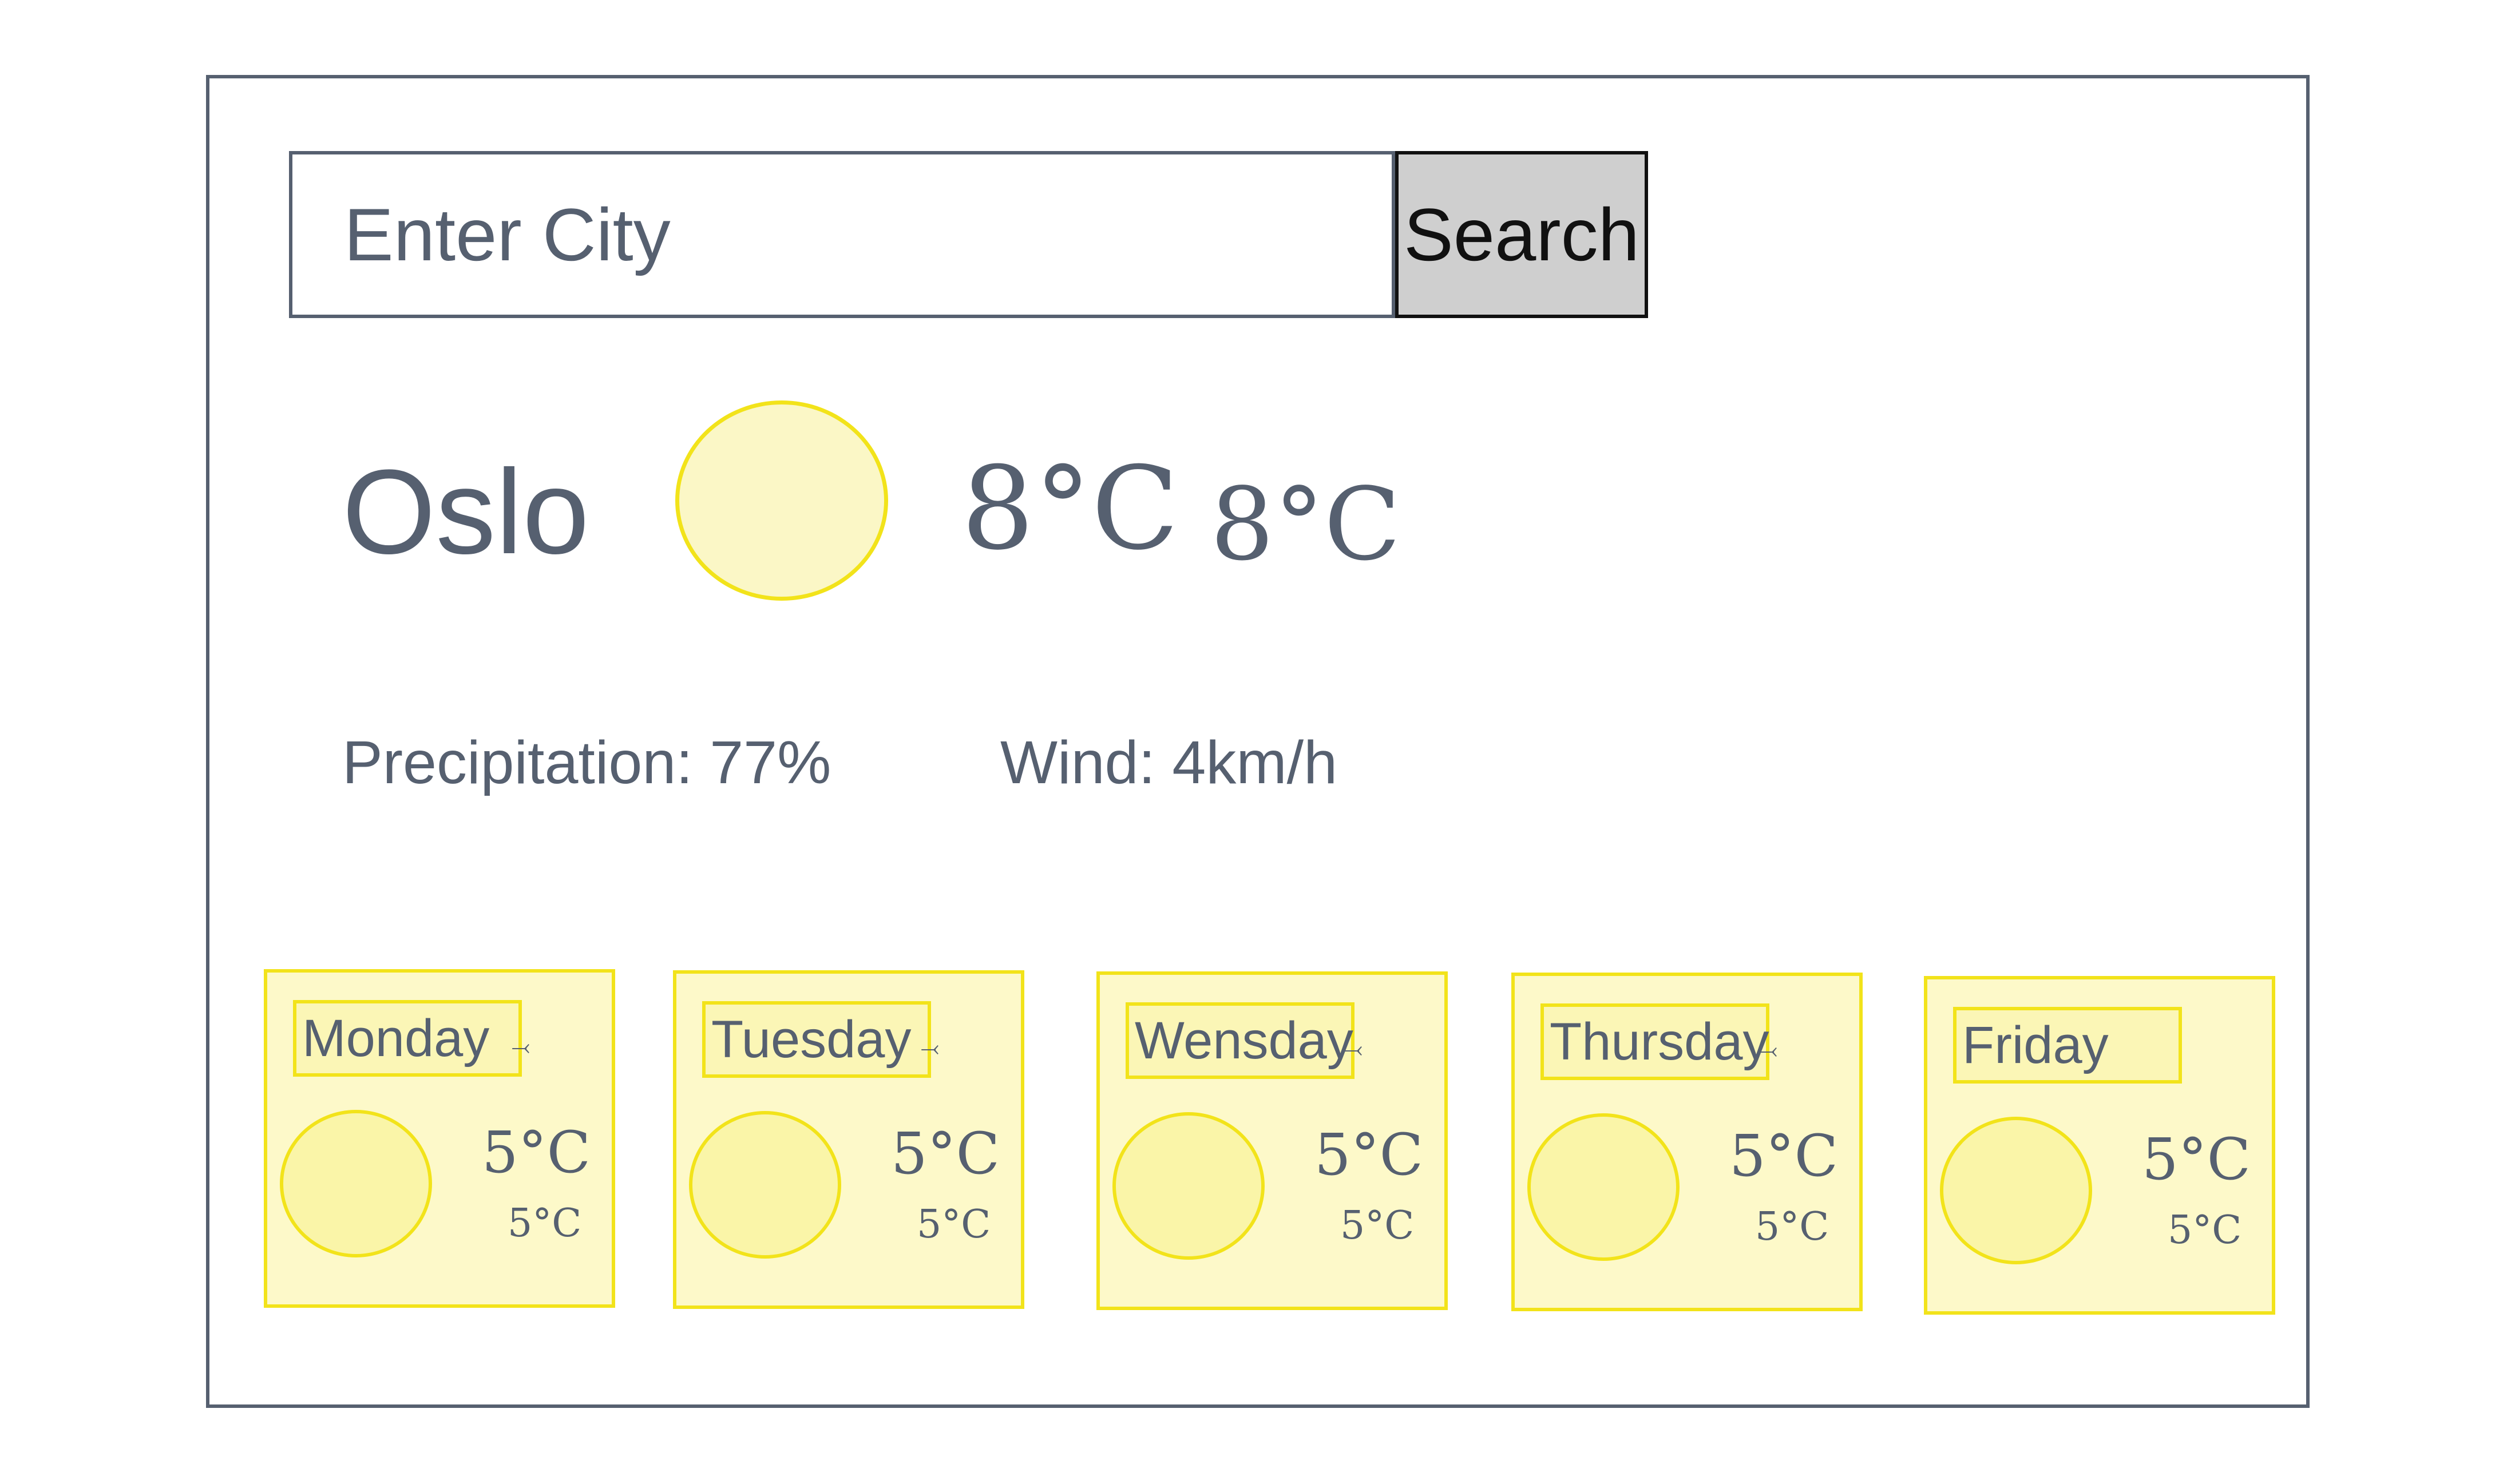 The image size is (2507, 1484). Describe the element at coordinates (1272, 1140) in the screenshot. I see `forecast-card-wensday: Wensday ⤙ 5°C 5°C` at that location.